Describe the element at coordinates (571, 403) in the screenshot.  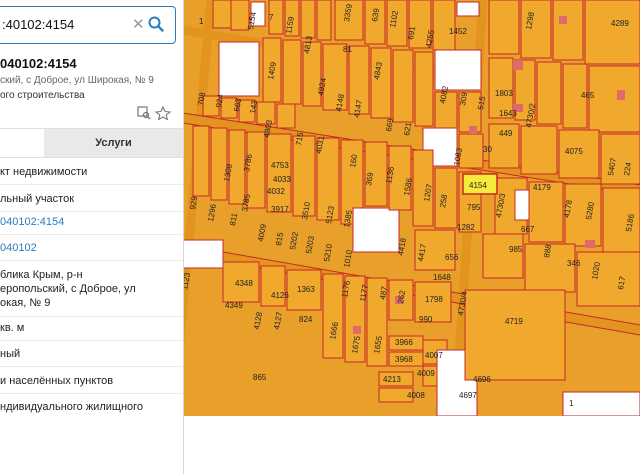
I see `label-l113: 1` at that location.